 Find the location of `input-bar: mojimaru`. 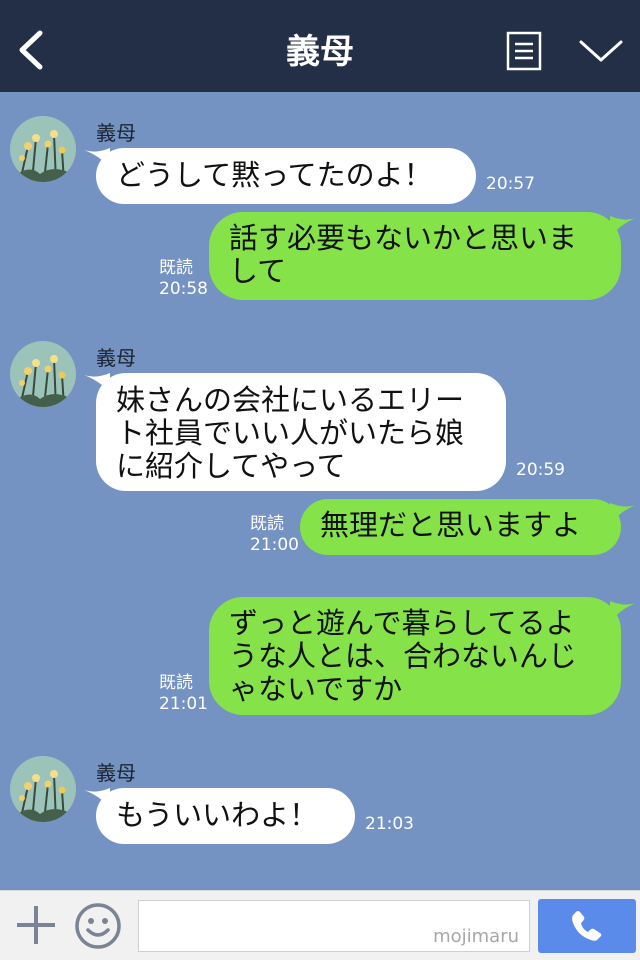

input-bar: mojimaru is located at coordinates (320, 925).